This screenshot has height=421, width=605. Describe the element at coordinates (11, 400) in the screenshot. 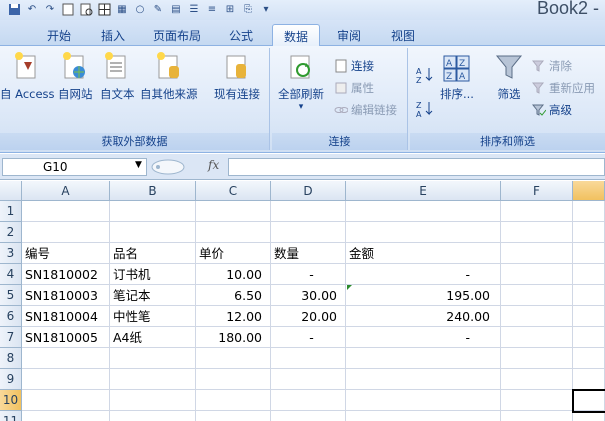

I see `row-header-10: 10` at that location.